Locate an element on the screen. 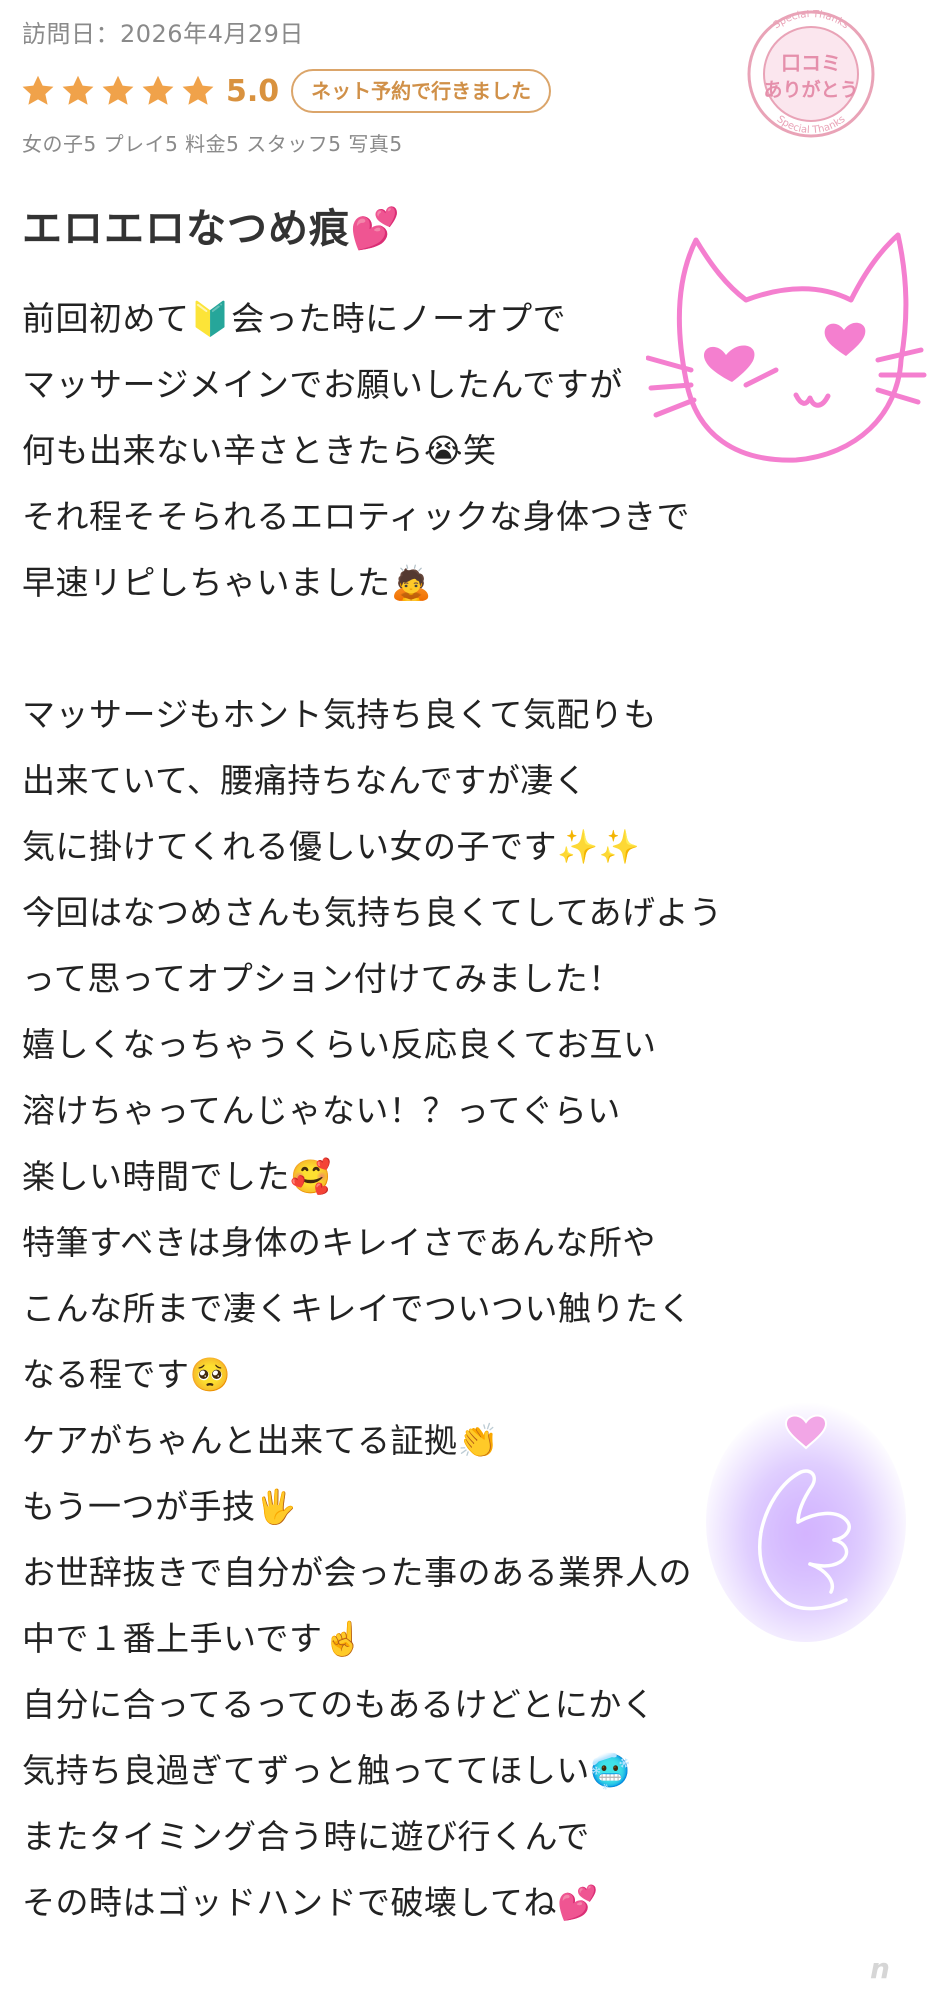 The height and width of the screenshot is (2000, 940). review-line: って思ってオプション付けてみました！ is located at coordinates (322, 978).